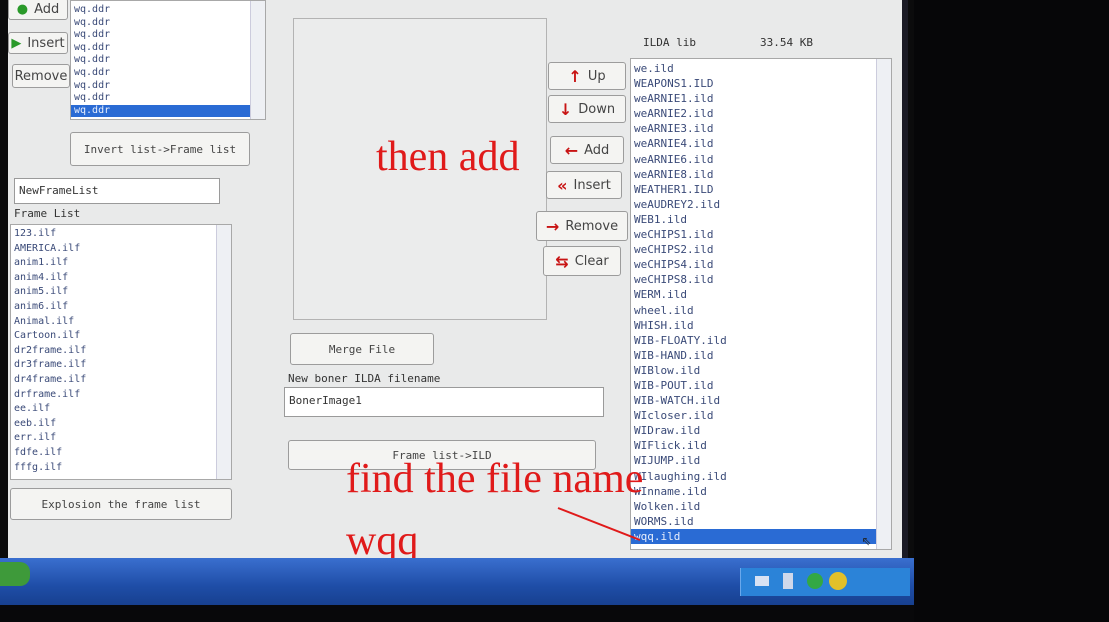  What do you see at coordinates (788, 581) in the screenshot?
I see `tray-device-icon` at bounding box center [788, 581].